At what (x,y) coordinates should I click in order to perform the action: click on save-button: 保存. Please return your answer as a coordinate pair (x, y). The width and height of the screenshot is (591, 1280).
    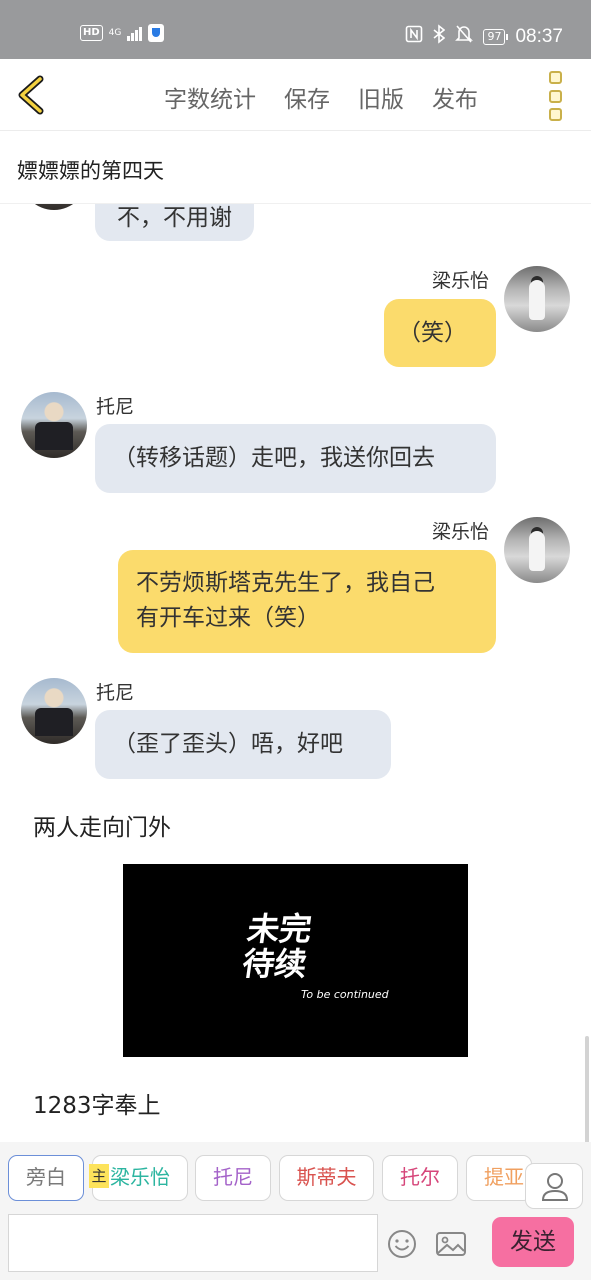
    Looking at the image, I should click on (307, 97).